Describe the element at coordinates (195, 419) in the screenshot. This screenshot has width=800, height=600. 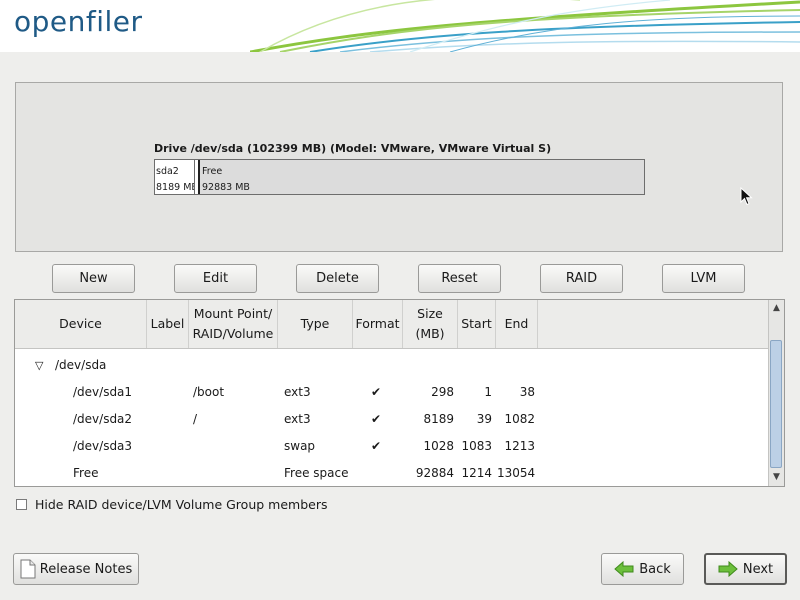
I see `cell-mount: /` at that location.